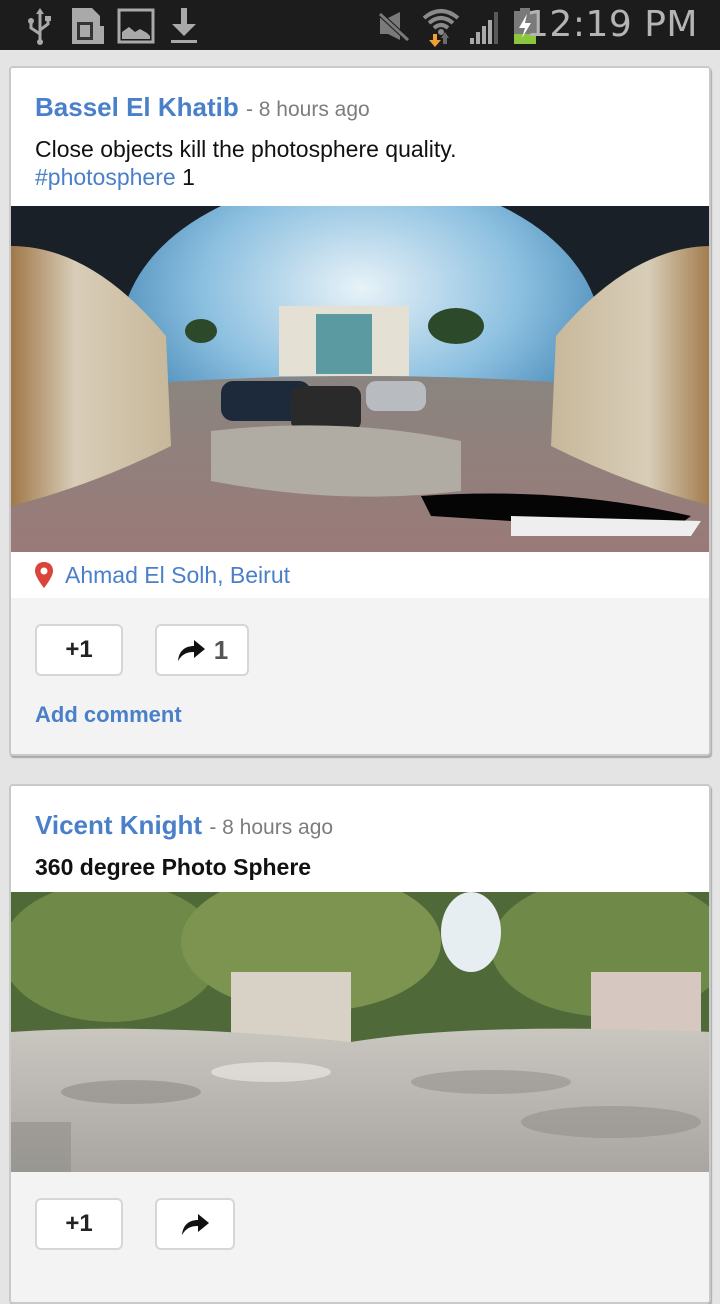 The width and height of the screenshot is (720, 1304). What do you see at coordinates (88, 26) in the screenshot?
I see `sd-card-icon` at bounding box center [88, 26].